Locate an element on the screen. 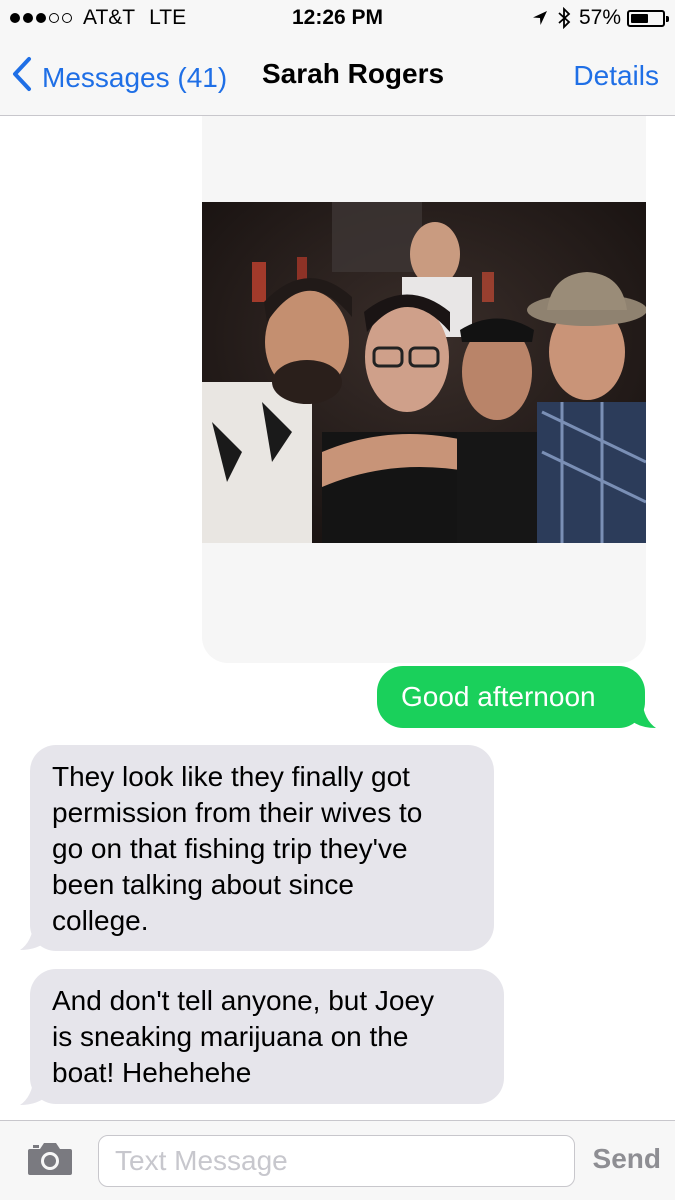 The height and width of the screenshot is (1200, 675). status-bar: AT&T LTE 12:26 PM 57% is located at coordinates (337, 19).